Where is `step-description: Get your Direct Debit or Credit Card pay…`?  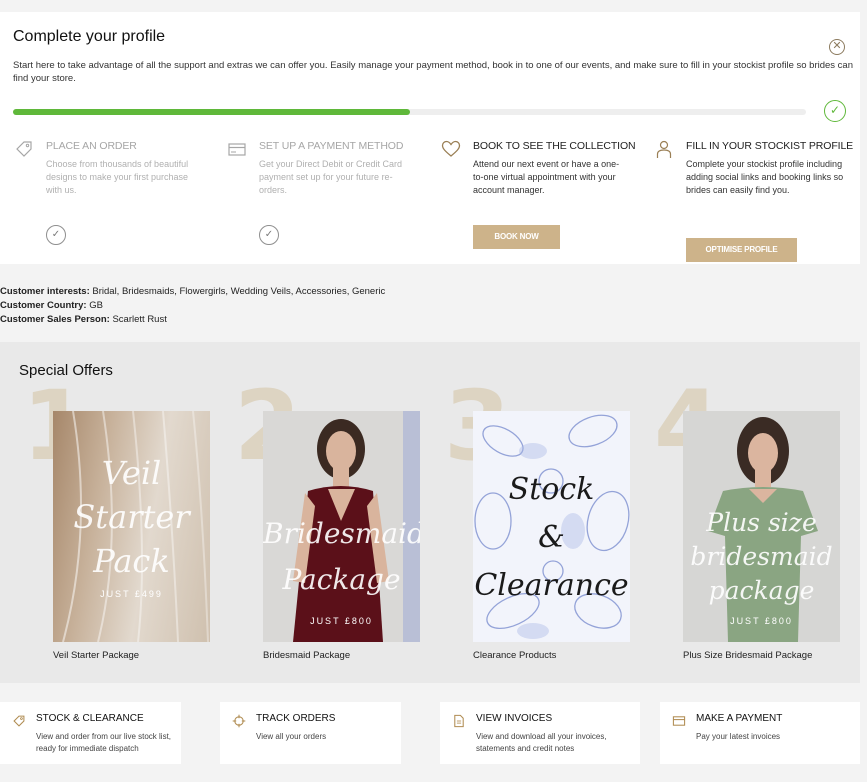
step-description: Get your Direct Debit or Credit Card pay… is located at coordinates (331, 177).